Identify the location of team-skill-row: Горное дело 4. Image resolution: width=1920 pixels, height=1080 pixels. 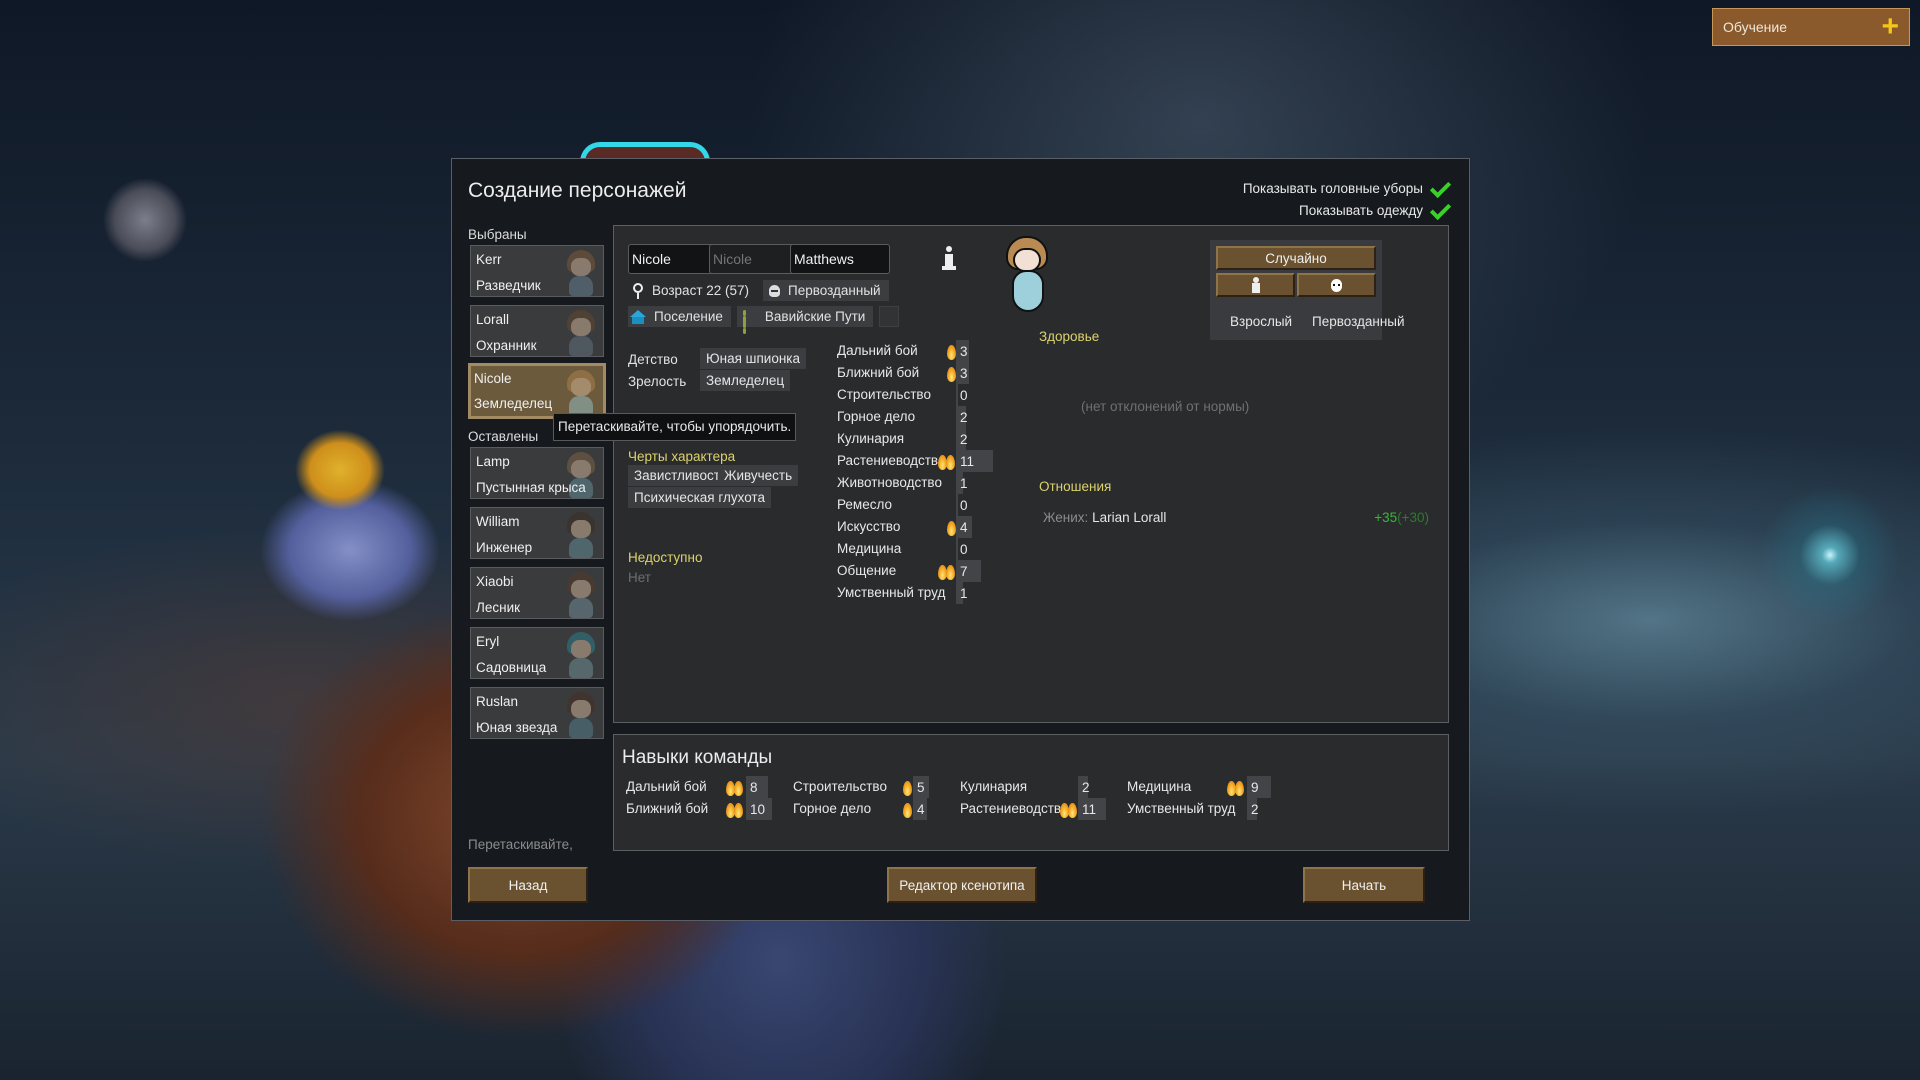
(888, 809).